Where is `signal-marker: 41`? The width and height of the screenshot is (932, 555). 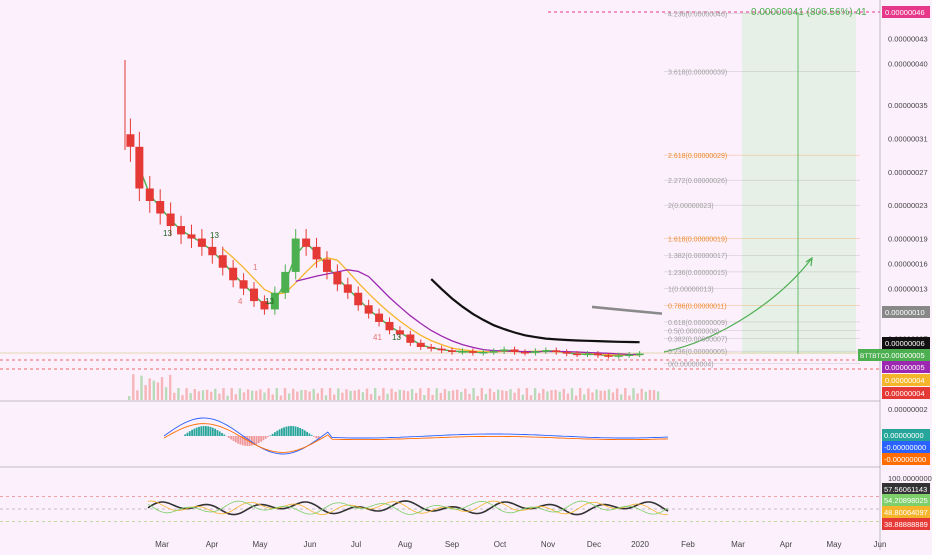 signal-marker: 41 is located at coordinates (377, 337).